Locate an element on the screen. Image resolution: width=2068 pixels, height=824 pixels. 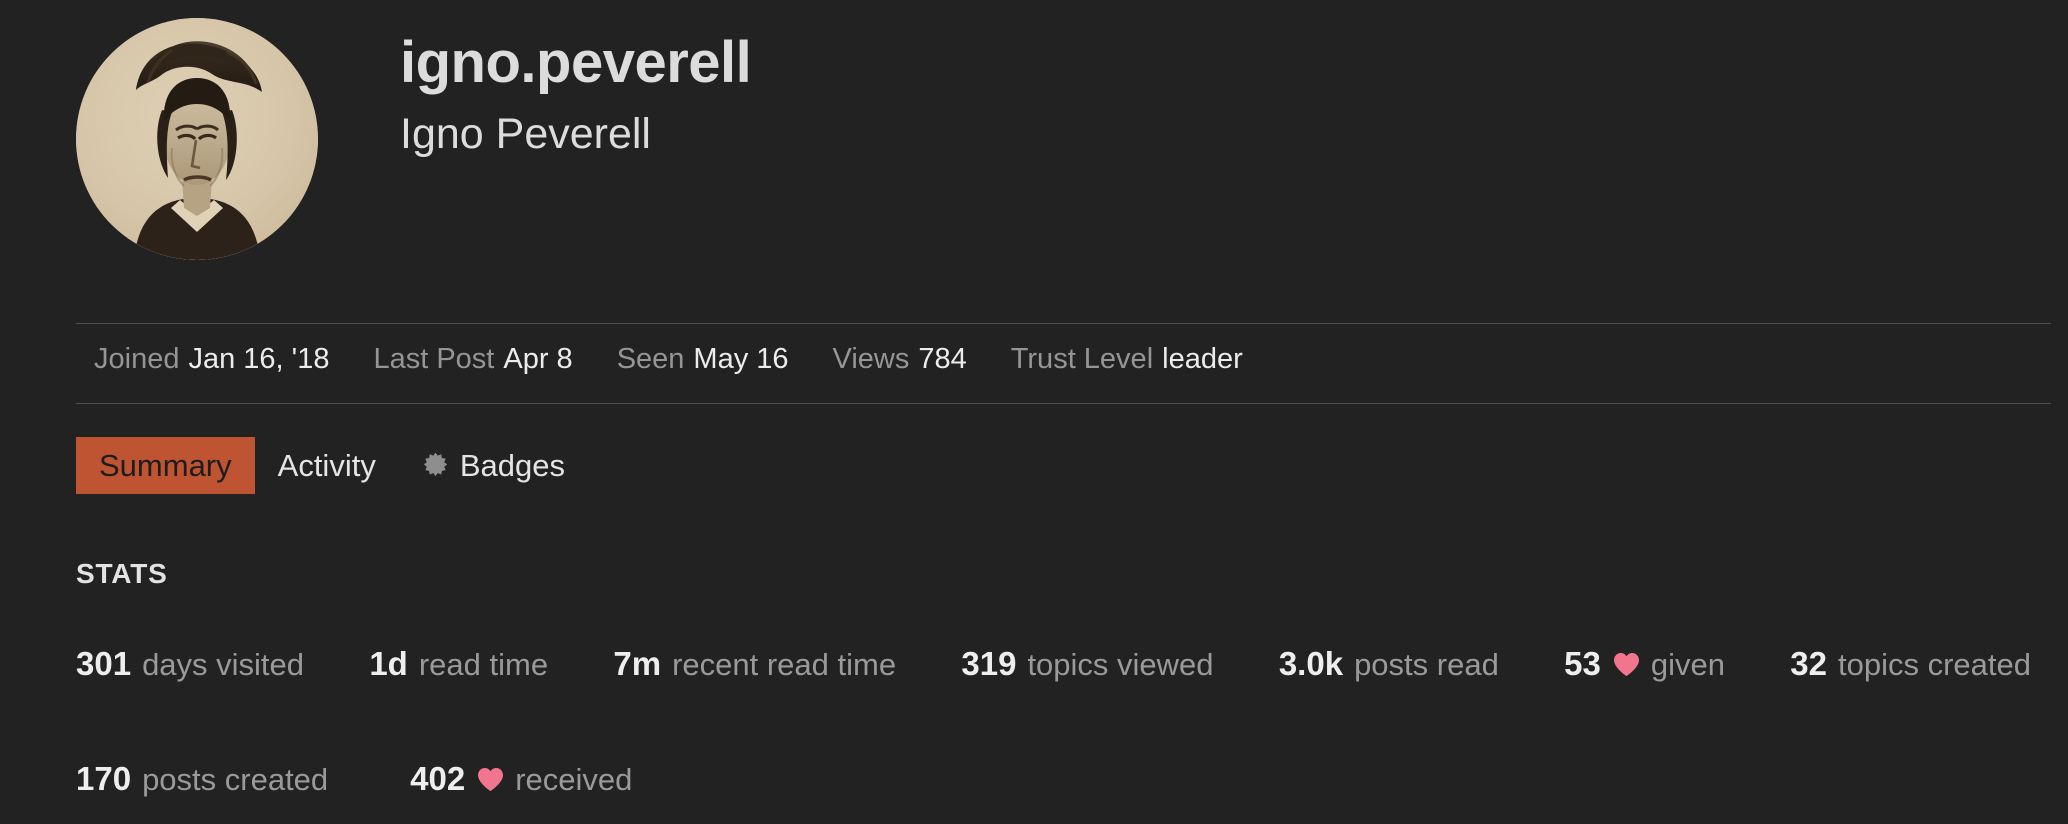
stat-value-topics-viewed: 319 is located at coordinates (989, 663).